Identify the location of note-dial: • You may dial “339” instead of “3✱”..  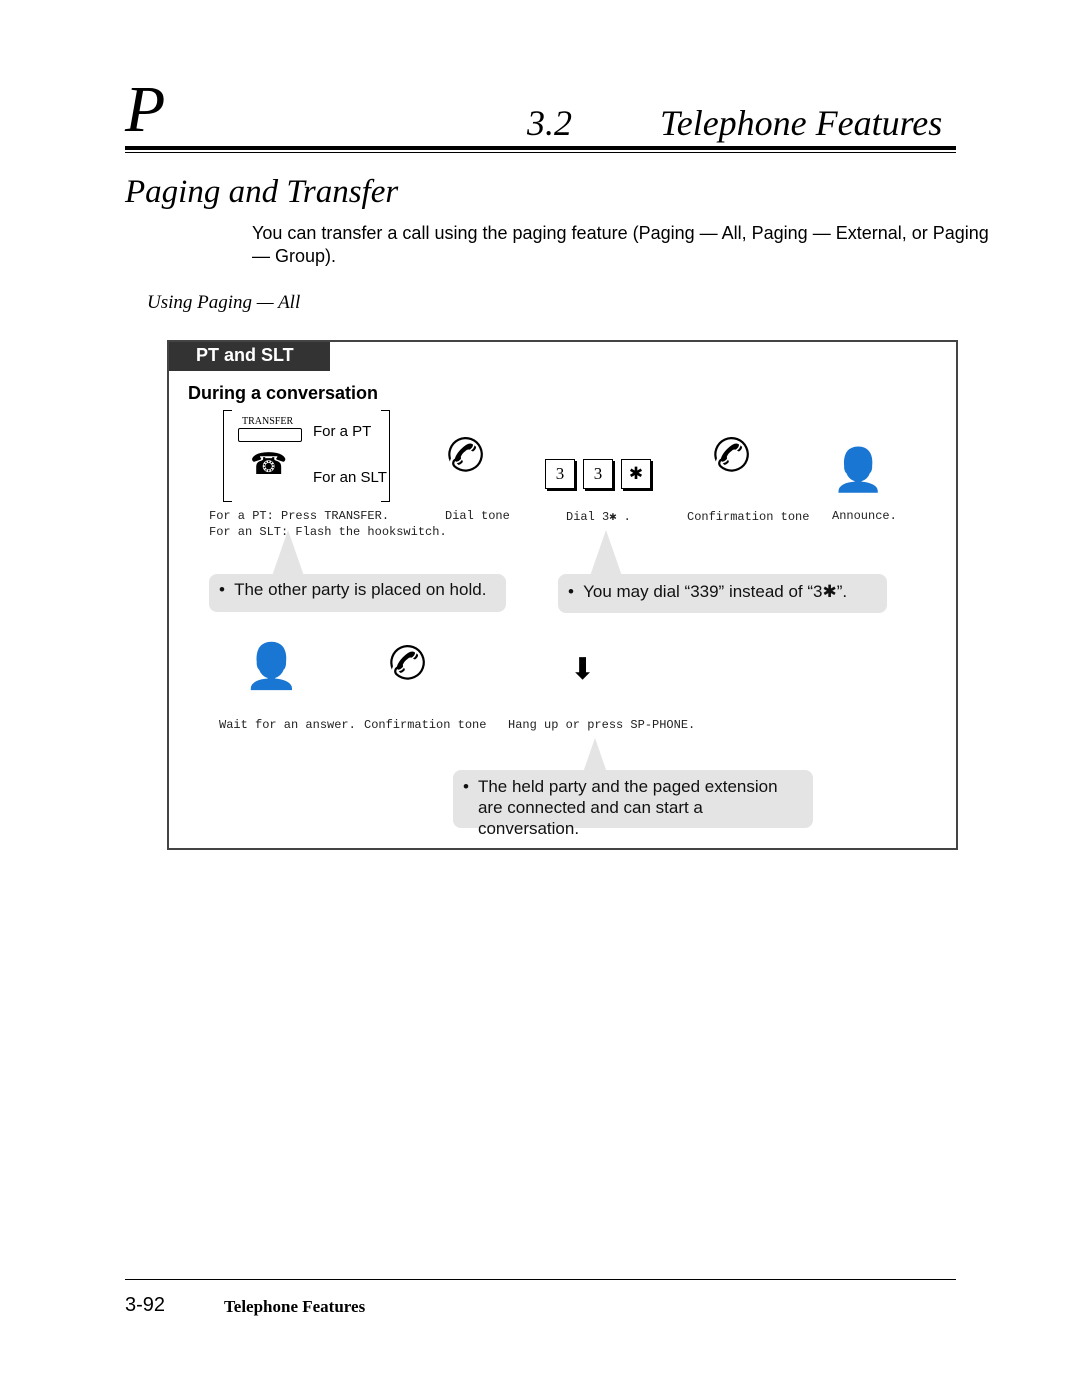
(722, 593).